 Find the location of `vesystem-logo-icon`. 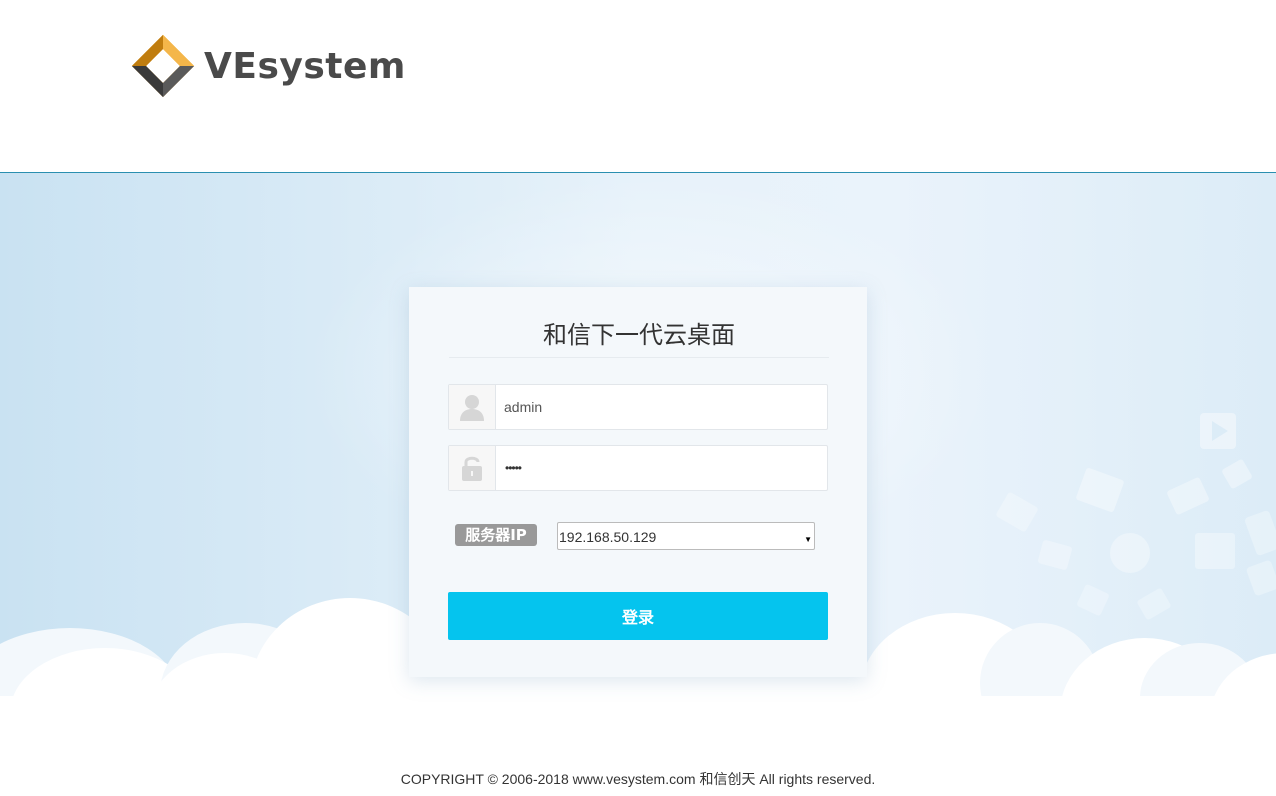

vesystem-logo-icon is located at coordinates (163, 66).